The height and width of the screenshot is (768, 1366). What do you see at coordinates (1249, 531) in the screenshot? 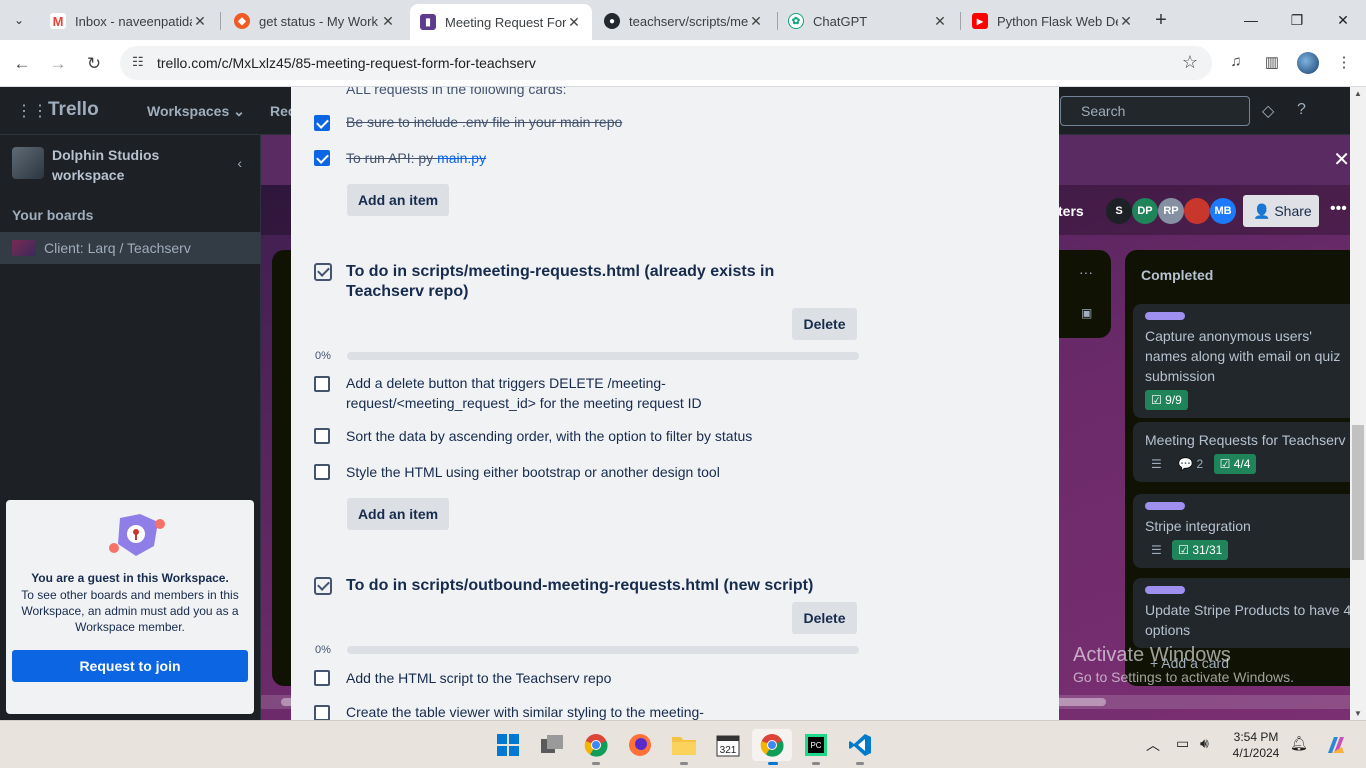
I see `list-card: Stripe integration ☰ ☑ 31/31` at bounding box center [1249, 531].